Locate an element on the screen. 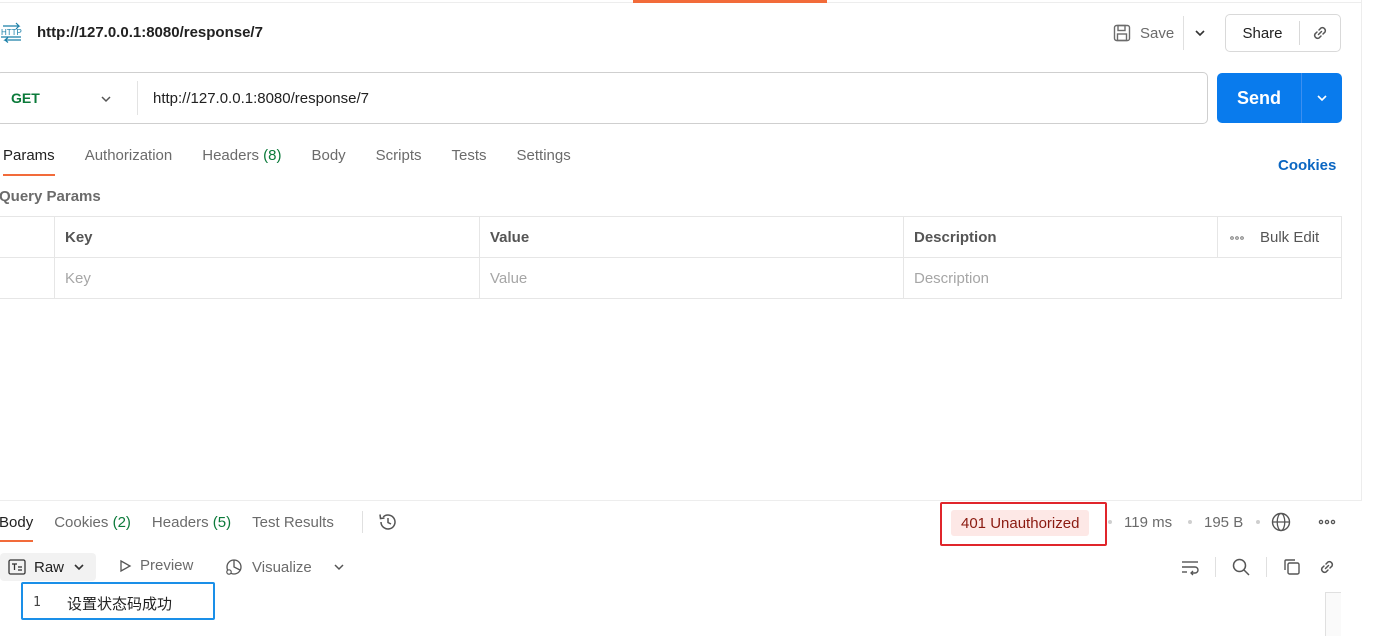 The width and height of the screenshot is (1380, 636). tab-settings: Settings is located at coordinates (544, 161).